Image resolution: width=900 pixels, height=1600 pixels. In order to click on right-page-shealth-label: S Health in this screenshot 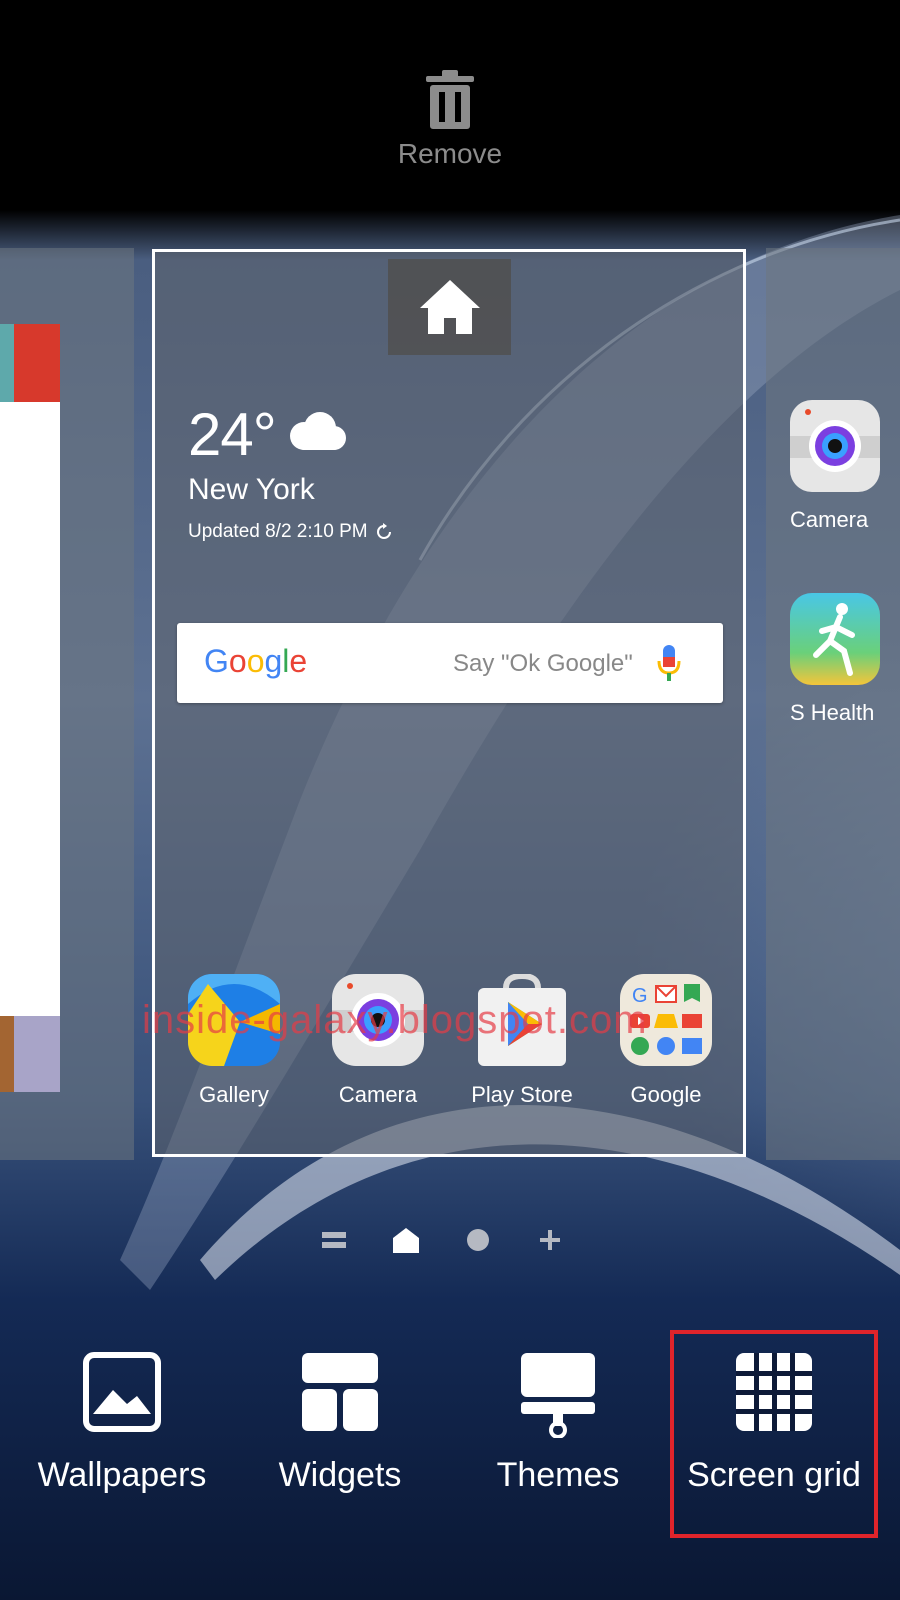, I will do `click(832, 712)`.